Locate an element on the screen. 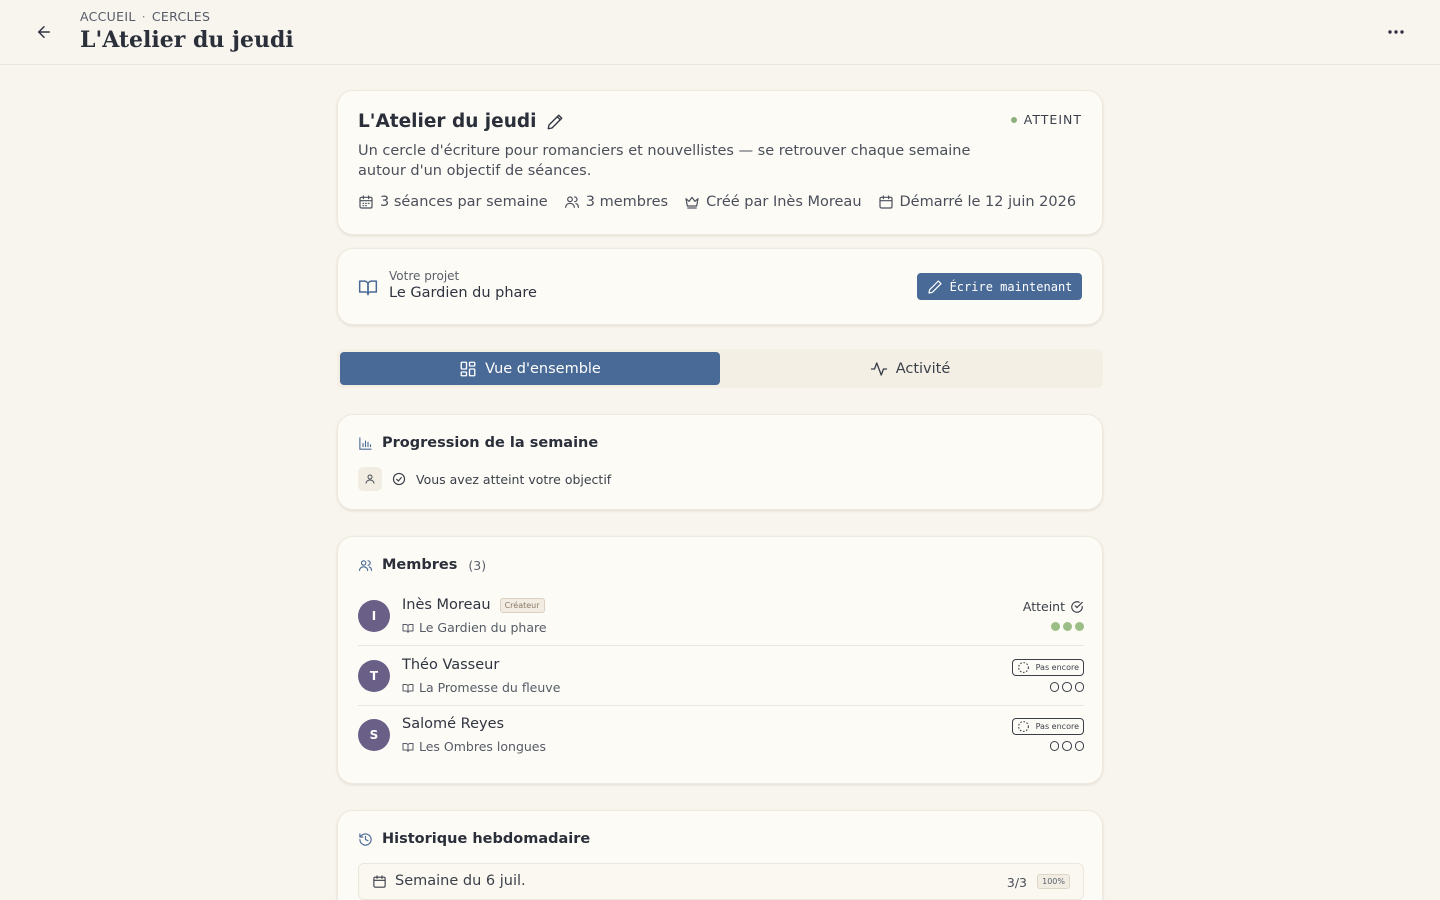  breadcrumb-circles: CERCLES is located at coordinates (181, 16).